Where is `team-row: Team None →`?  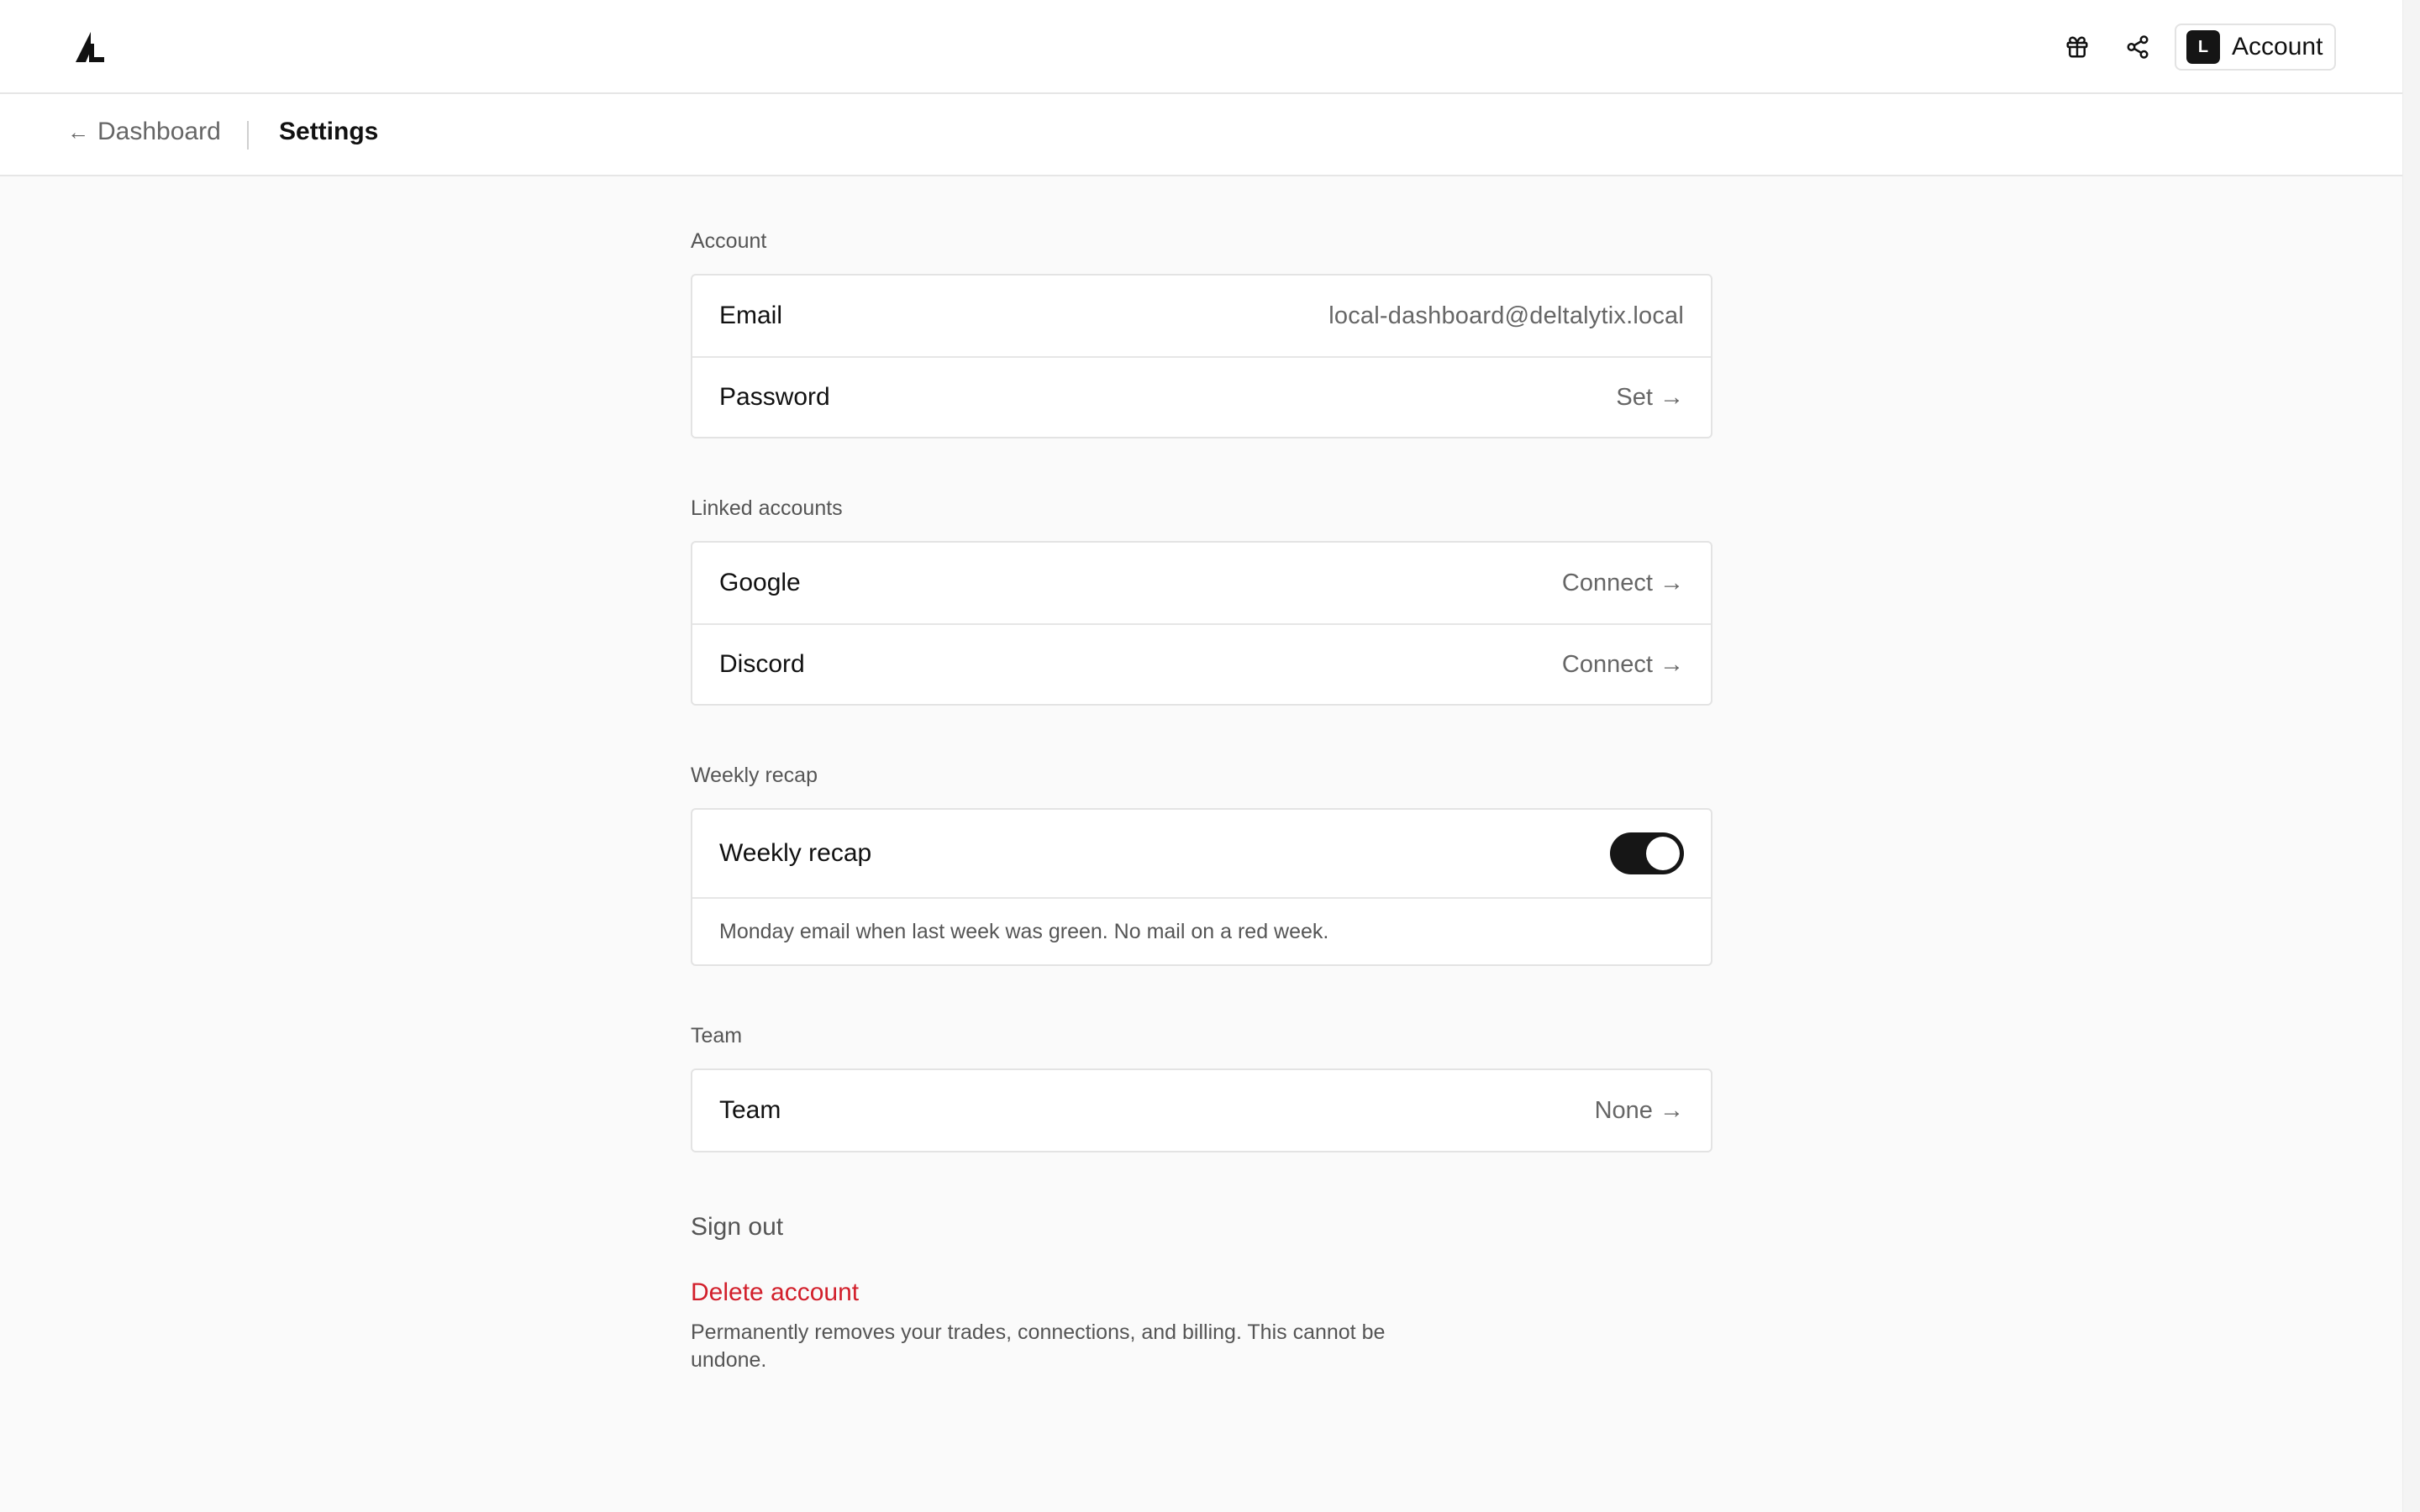
team-row: Team None → is located at coordinates (1201, 1110).